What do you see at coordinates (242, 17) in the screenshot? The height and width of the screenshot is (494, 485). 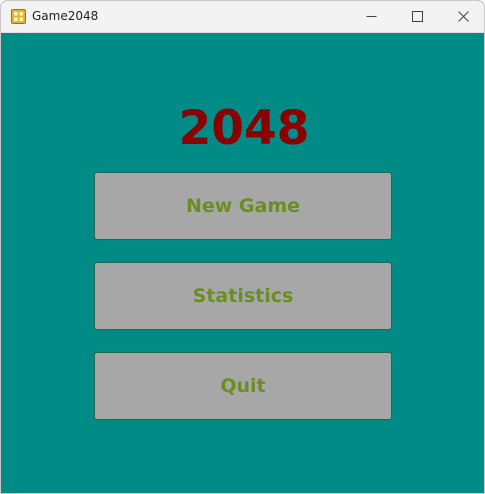 I see `title-bar: Game2048` at bounding box center [242, 17].